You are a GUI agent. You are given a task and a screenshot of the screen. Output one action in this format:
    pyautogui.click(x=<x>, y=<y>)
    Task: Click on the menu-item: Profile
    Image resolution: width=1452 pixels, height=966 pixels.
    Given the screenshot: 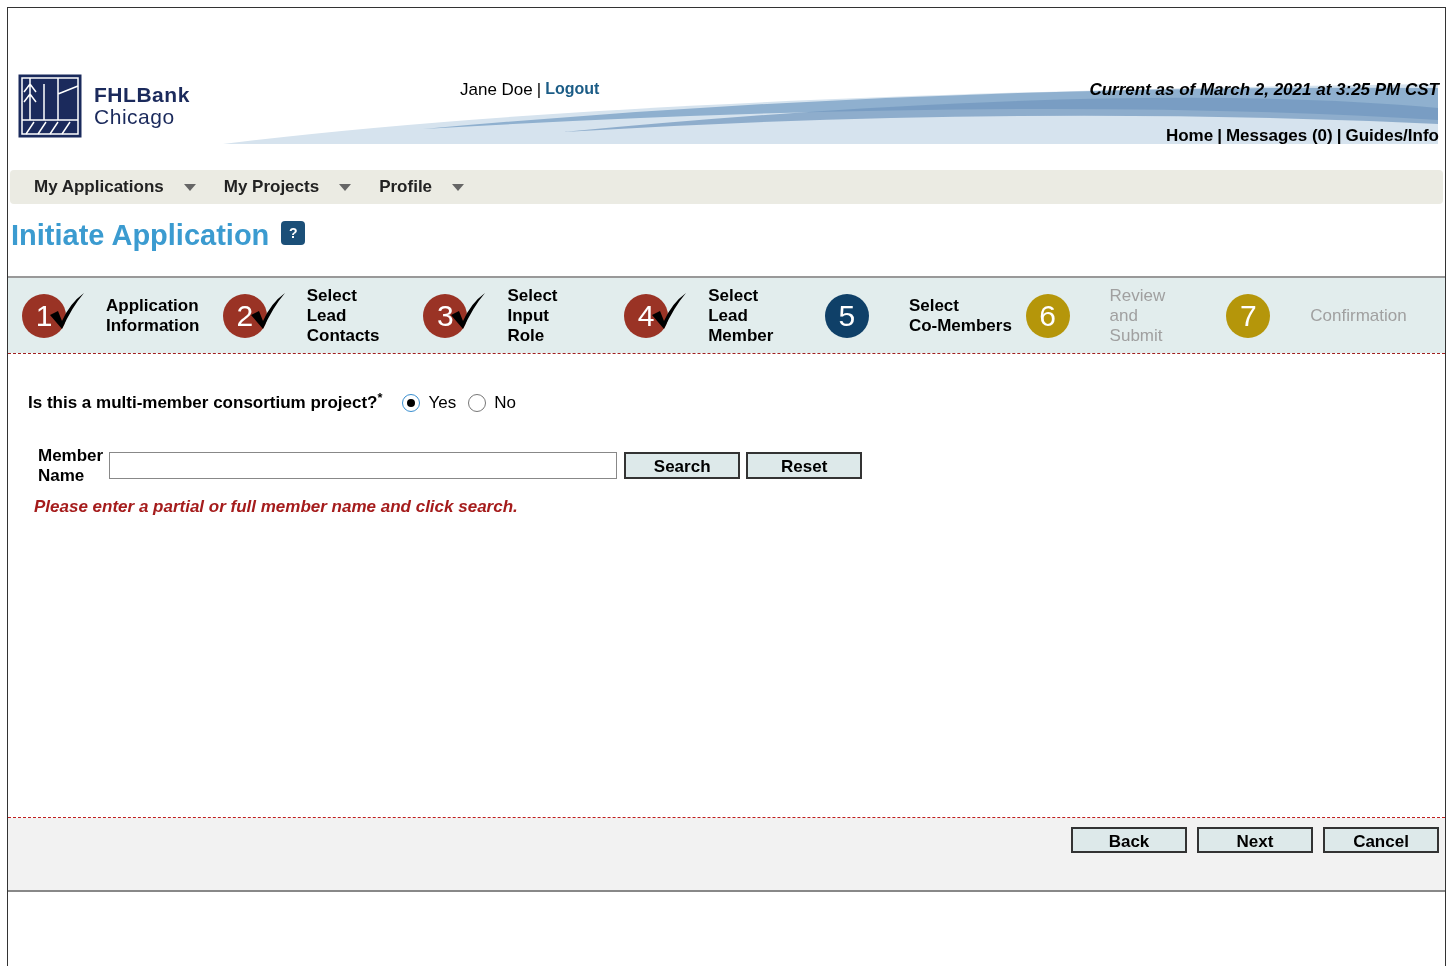 What is the action you would take?
    pyautogui.click(x=422, y=187)
    